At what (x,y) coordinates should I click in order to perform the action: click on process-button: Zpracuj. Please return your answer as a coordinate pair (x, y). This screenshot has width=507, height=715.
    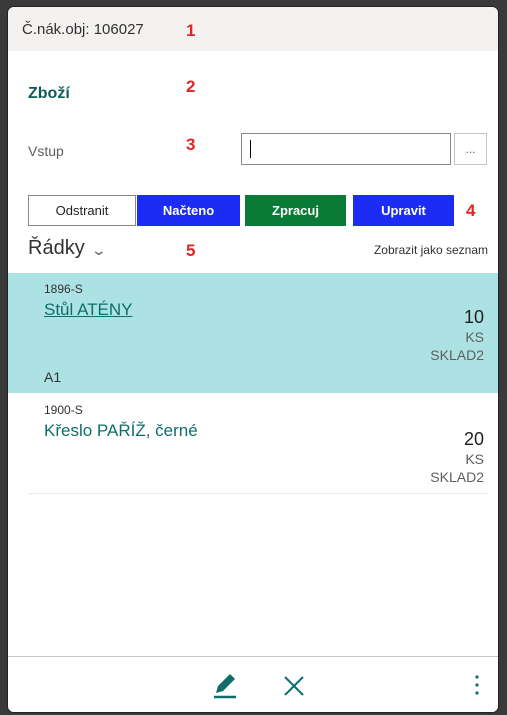
    Looking at the image, I should click on (295, 210).